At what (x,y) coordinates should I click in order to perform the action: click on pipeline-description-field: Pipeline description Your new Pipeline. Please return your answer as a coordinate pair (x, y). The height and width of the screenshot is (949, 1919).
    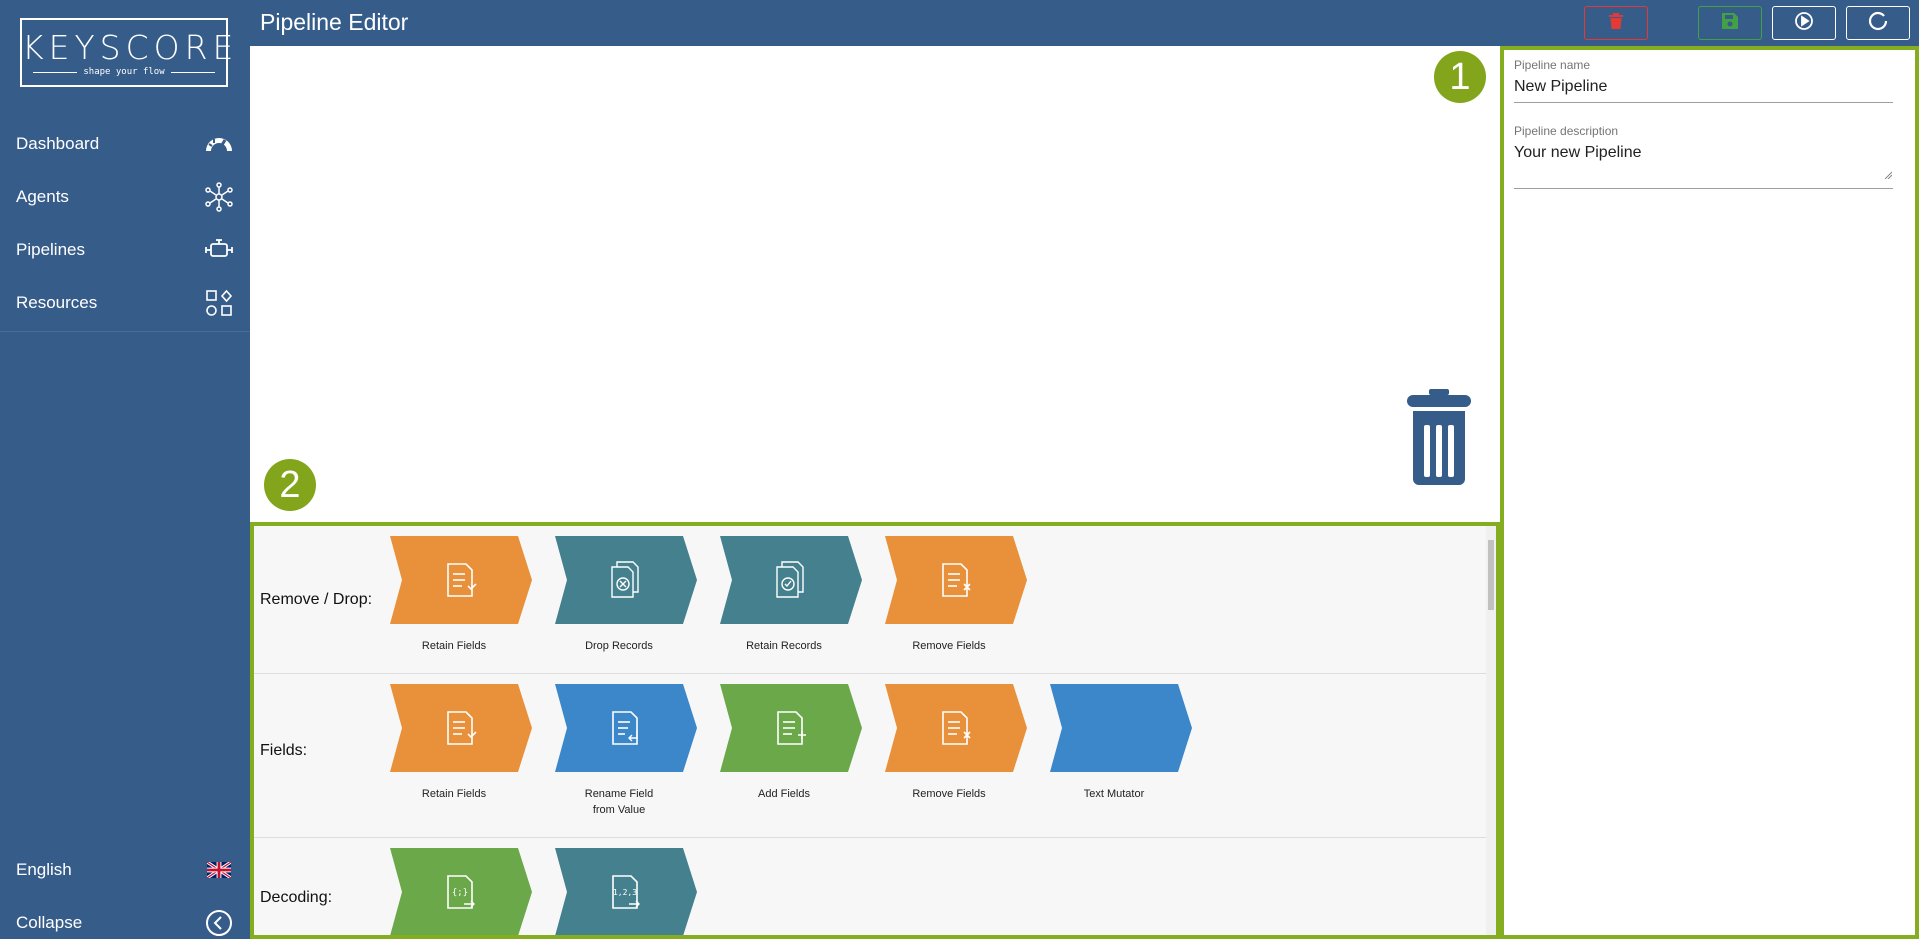
    Looking at the image, I should click on (1703, 156).